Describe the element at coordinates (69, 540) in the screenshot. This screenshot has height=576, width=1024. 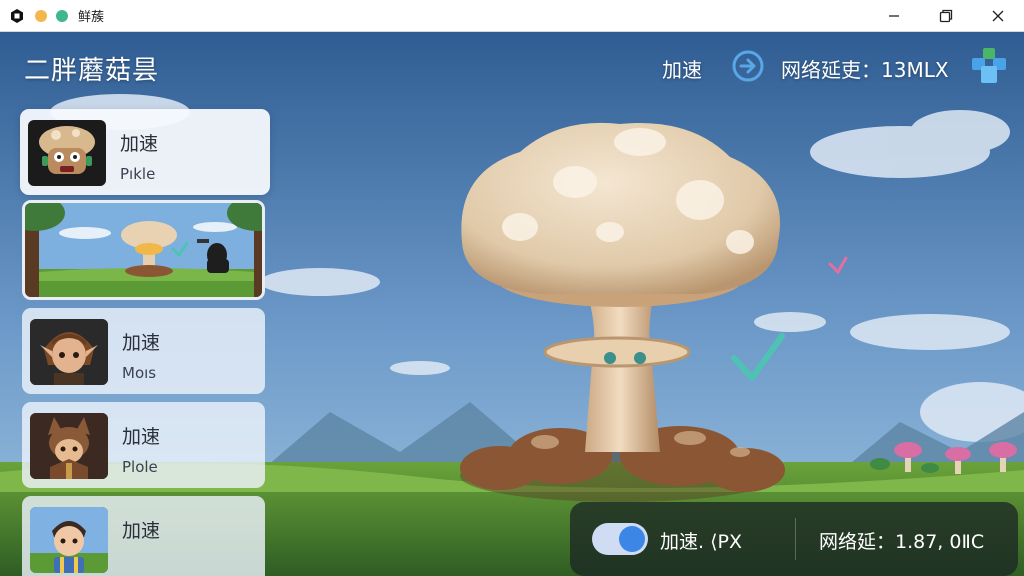
I see `boy-character-icon` at that location.